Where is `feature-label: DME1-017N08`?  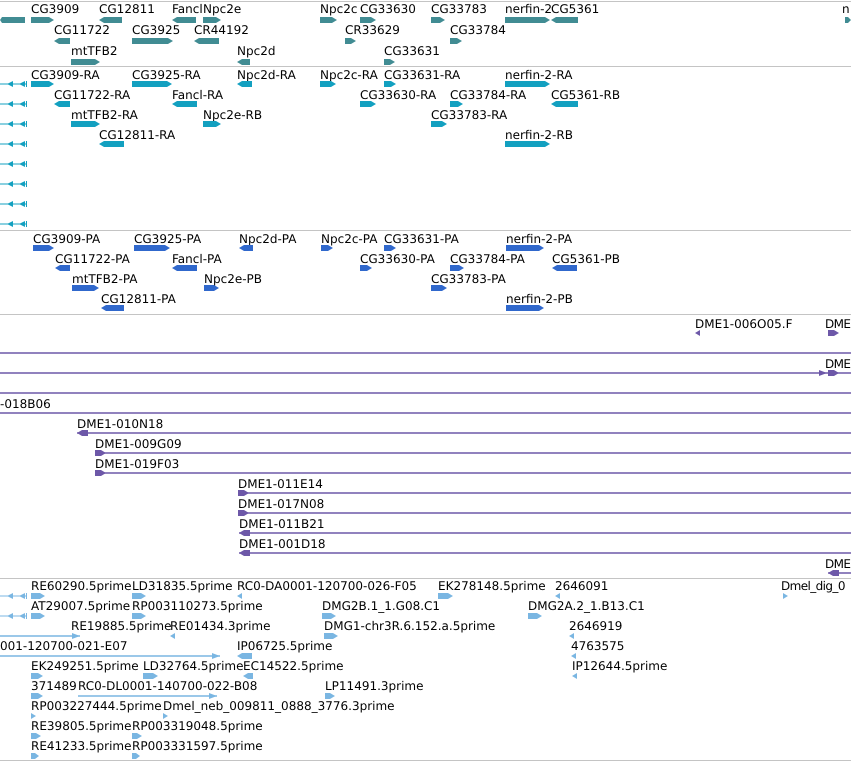 feature-label: DME1-017N08 is located at coordinates (281, 504).